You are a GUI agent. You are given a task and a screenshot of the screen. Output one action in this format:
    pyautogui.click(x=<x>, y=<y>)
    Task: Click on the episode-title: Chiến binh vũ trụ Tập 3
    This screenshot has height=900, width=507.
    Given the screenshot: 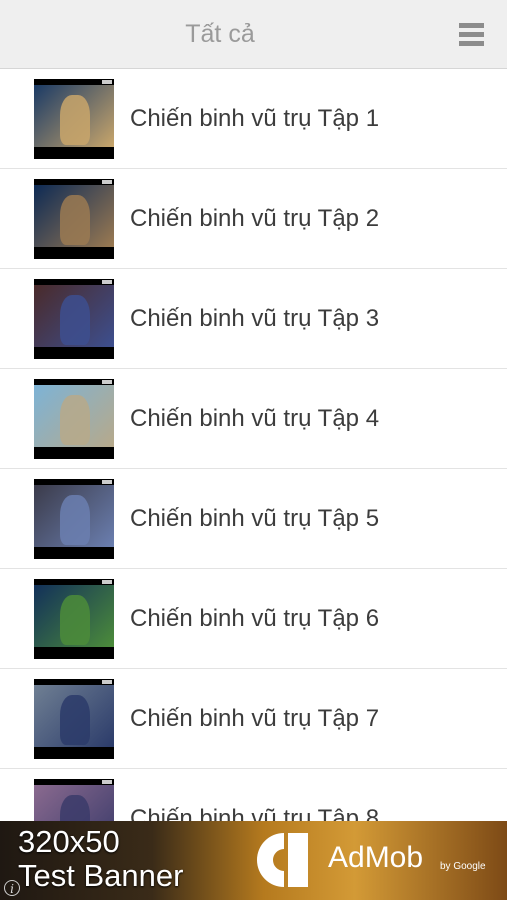 What is the action you would take?
    pyautogui.click(x=255, y=318)
    